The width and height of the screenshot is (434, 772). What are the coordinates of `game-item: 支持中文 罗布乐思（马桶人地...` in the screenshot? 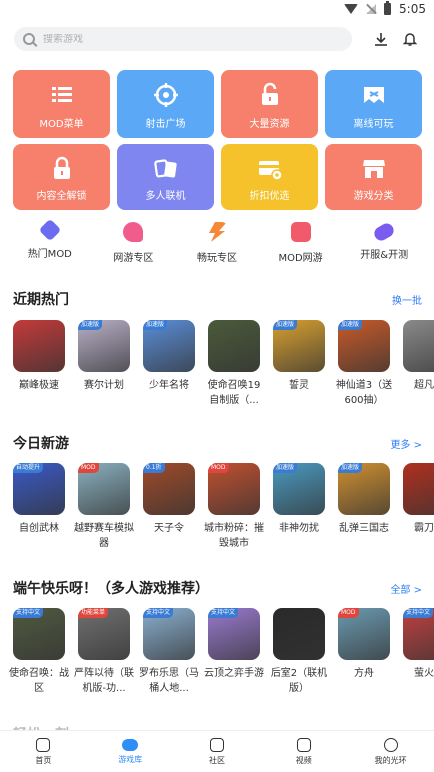 It's located at (169, 652).